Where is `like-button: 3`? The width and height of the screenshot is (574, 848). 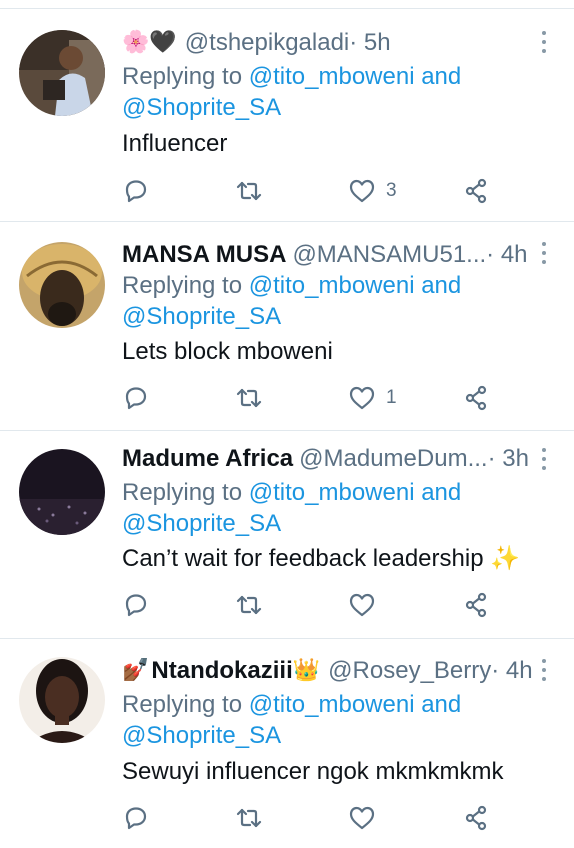 like-button: 3 is located at coordinates (372, 191).